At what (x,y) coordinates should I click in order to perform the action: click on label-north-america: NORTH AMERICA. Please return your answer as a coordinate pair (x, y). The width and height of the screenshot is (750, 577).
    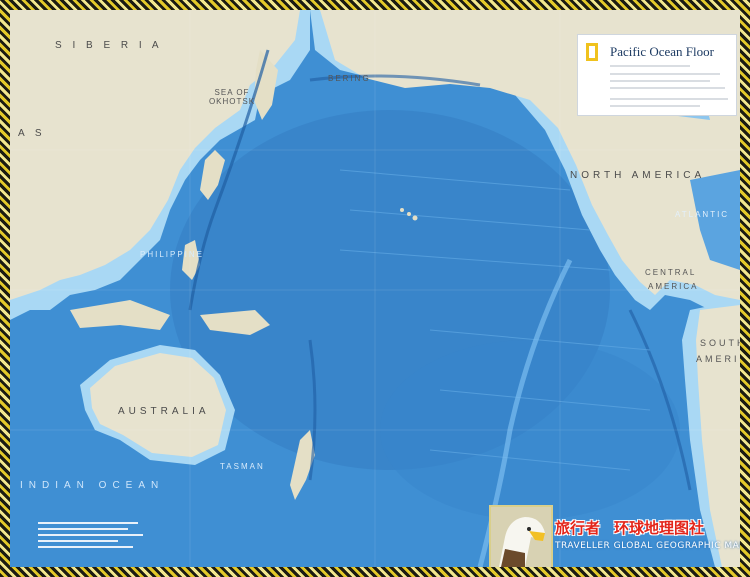
    Looking at the image, I should click on (638, 175).